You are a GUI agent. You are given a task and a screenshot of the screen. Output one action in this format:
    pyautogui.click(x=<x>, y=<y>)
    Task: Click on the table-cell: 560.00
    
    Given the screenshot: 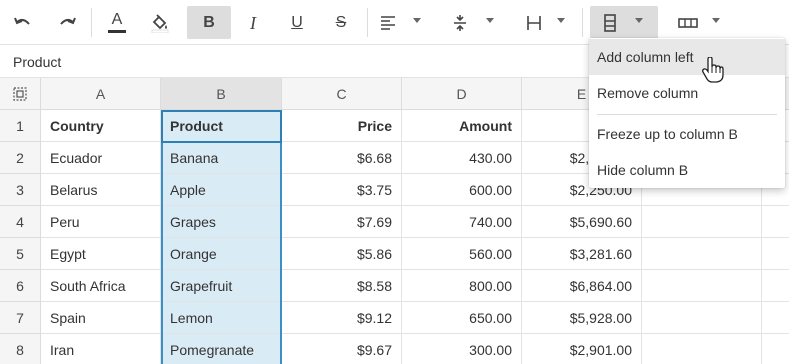 What is the action you would take?
    pyautogui.click(x=462, y=254)
    